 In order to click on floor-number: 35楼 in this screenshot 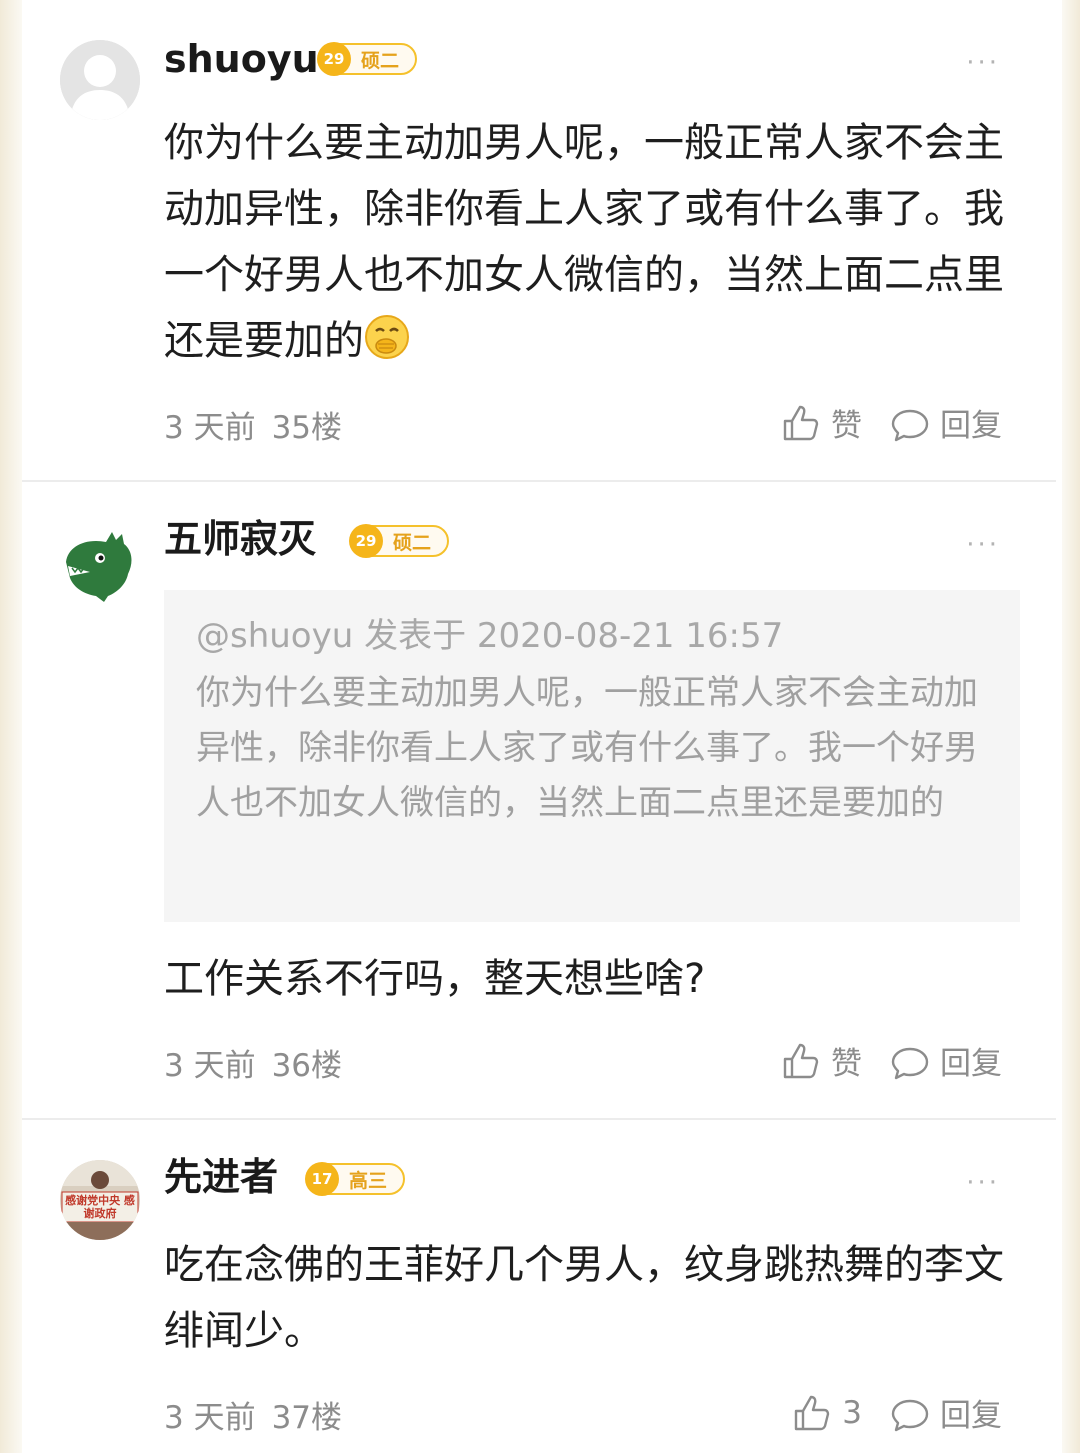, I will do `click(307, 428)`.